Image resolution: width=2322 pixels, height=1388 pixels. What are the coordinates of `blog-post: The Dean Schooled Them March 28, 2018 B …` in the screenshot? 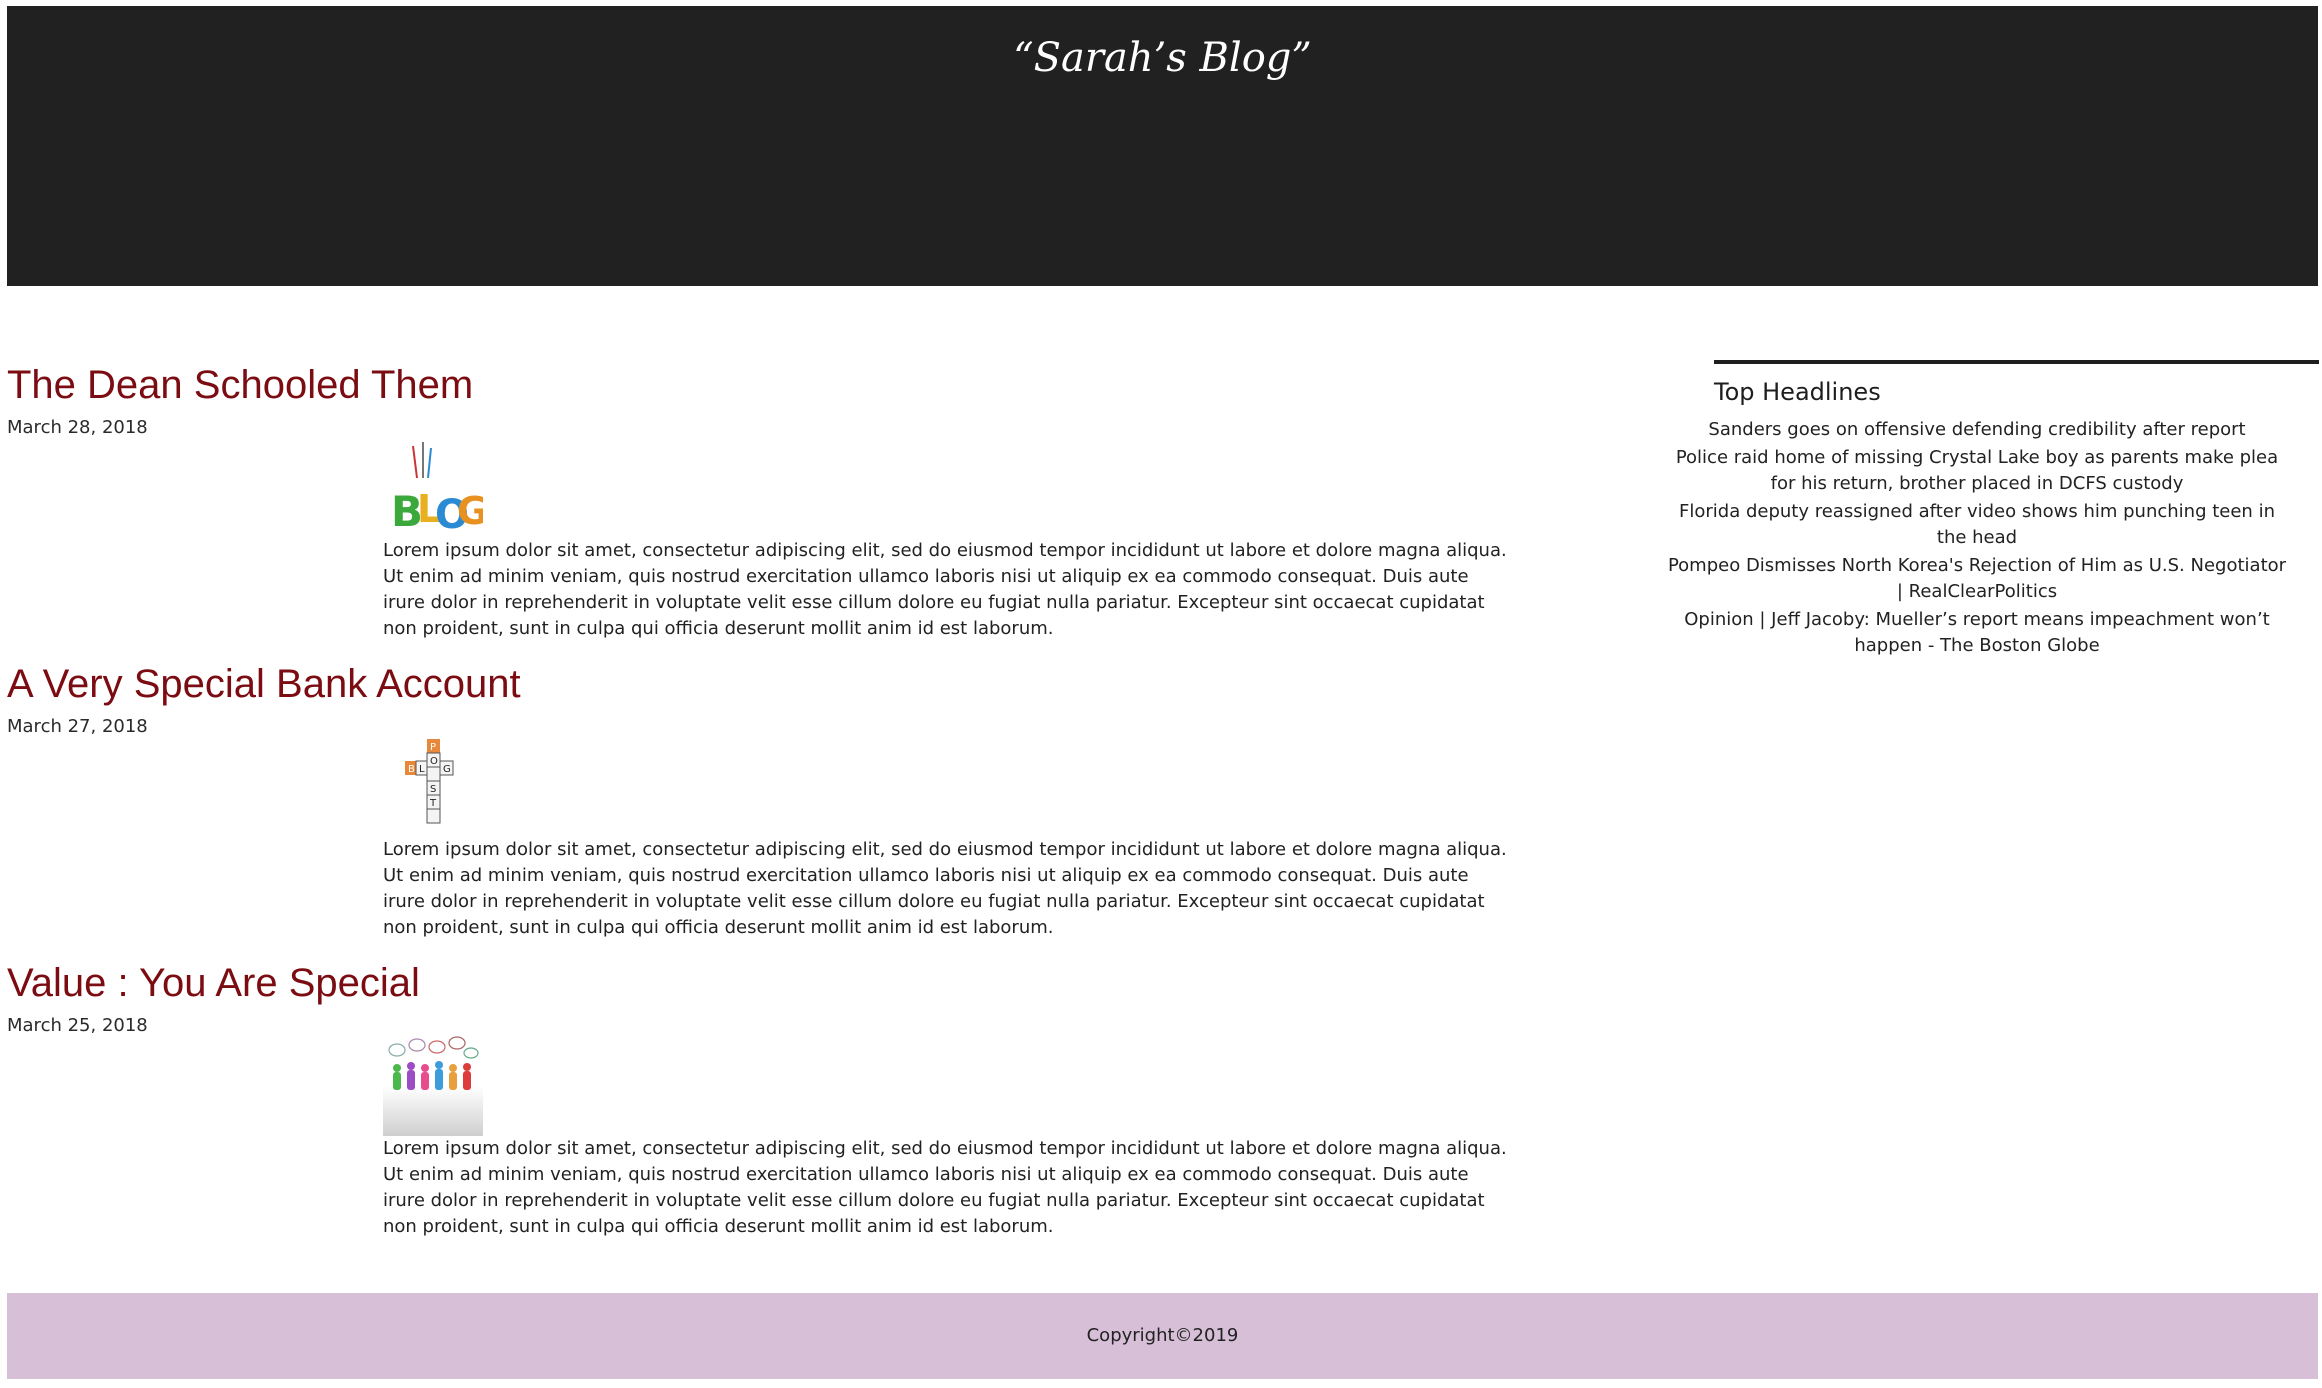 It's located at (757, 504).